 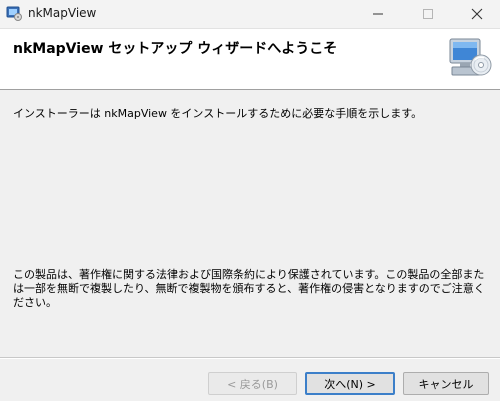 I want to click on wizard-title: nkMapView セットアップ ウィザードへようこそ, so click(x=175, y=49).